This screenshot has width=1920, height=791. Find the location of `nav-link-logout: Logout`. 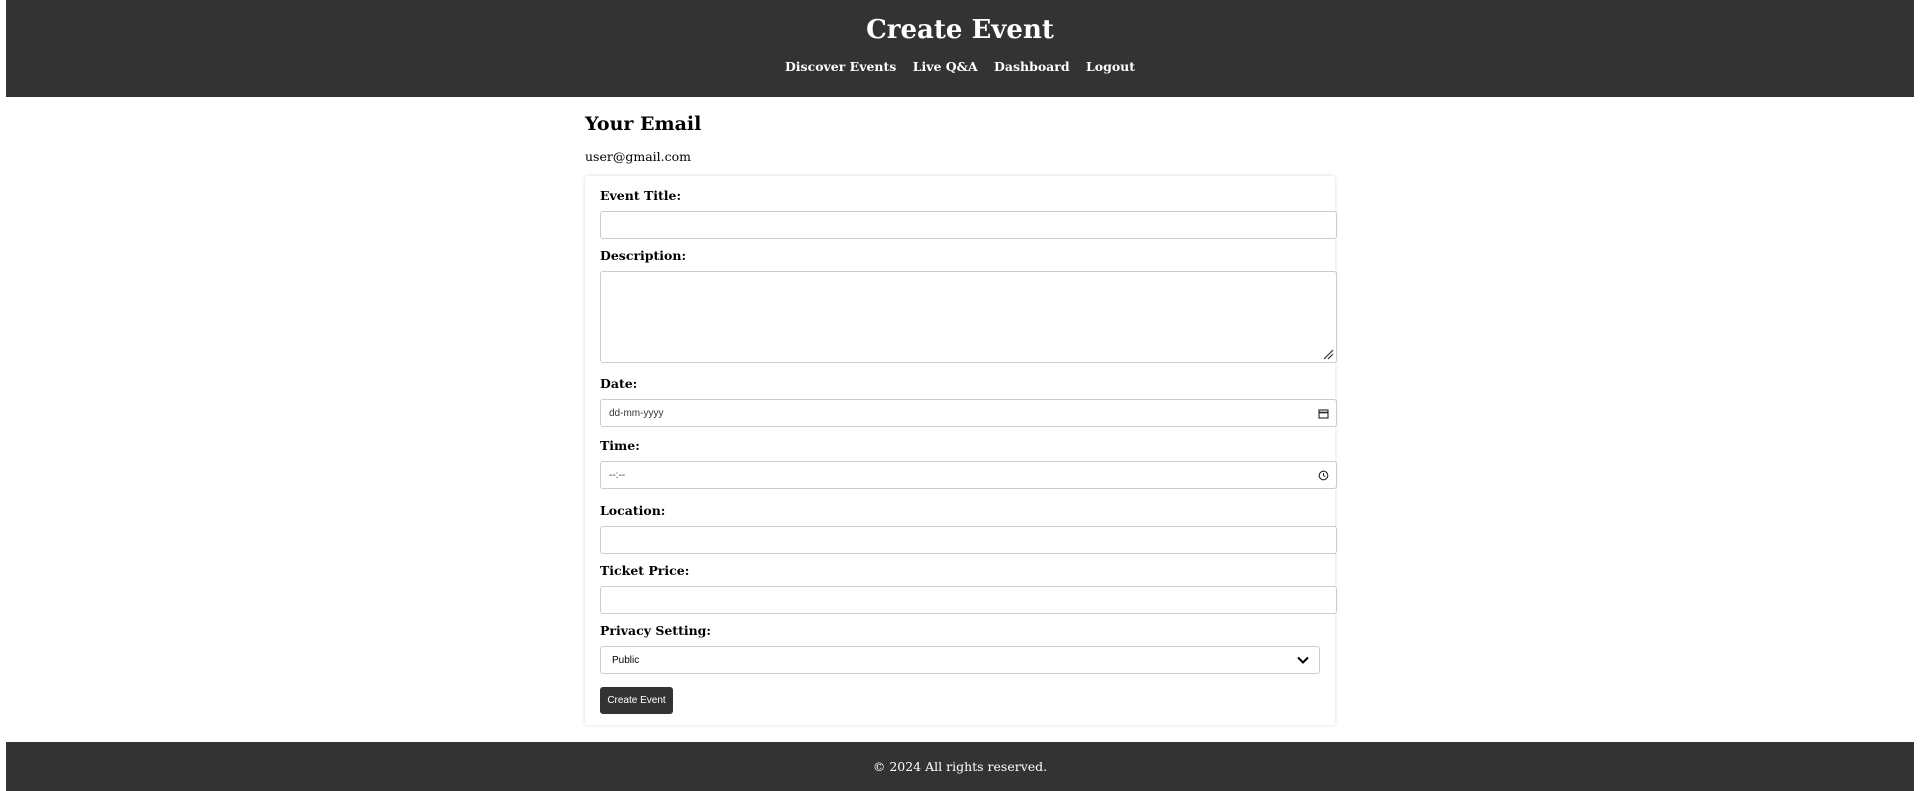

nav-link-logout: Logout is located at coordinates (1110, 66).